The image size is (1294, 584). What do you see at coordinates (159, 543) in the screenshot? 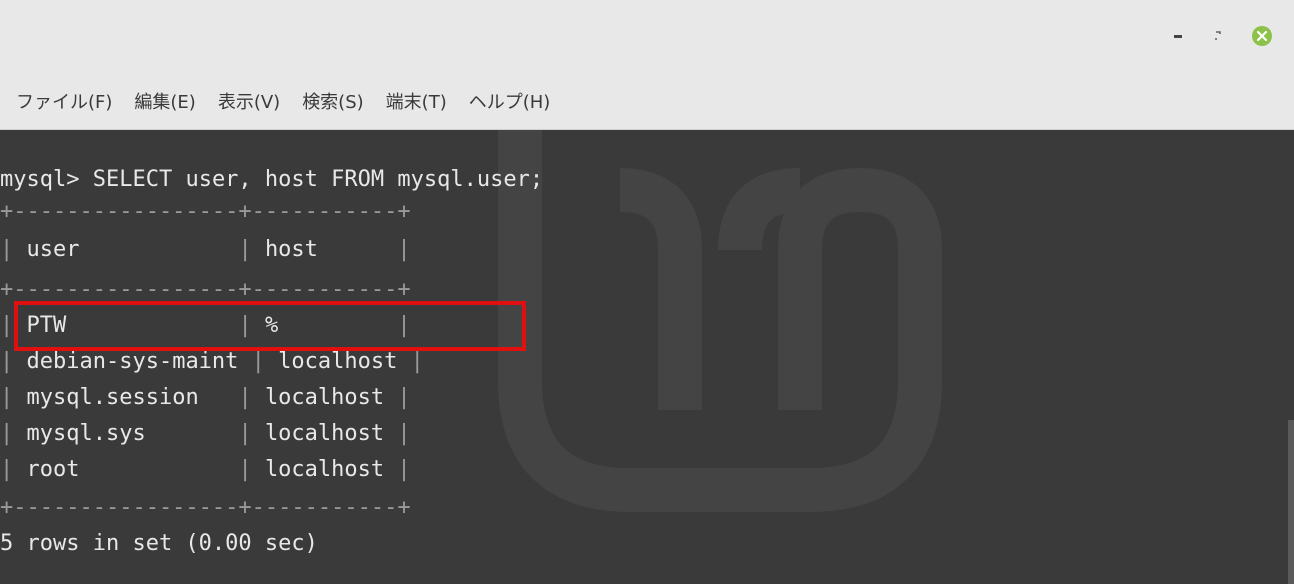
I see `result-summary: 5 rows in set (0.00 sec)` at bounding box center [159, 543].